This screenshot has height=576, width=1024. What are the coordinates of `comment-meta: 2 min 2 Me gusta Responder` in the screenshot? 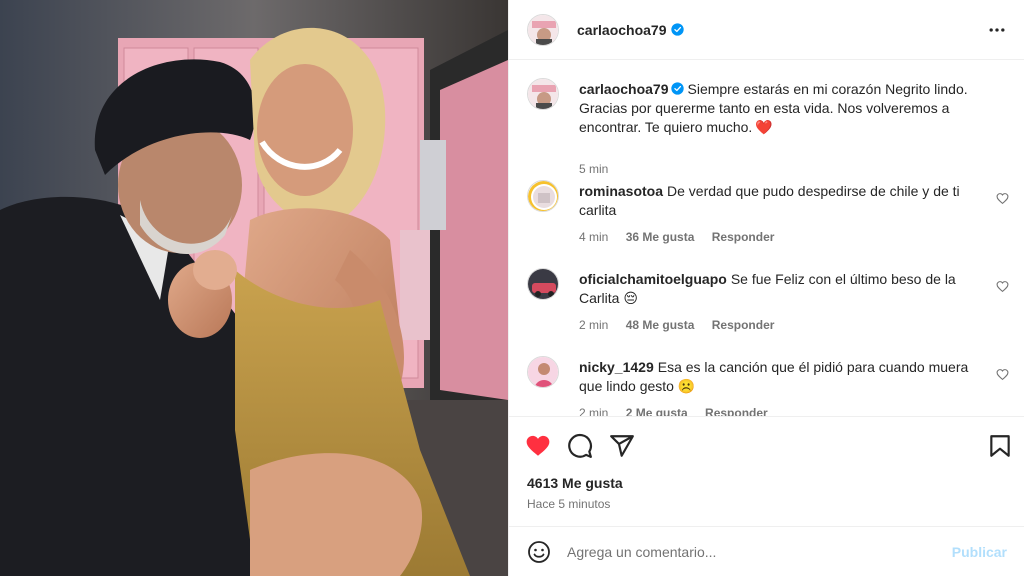 It's located at (680, 411).